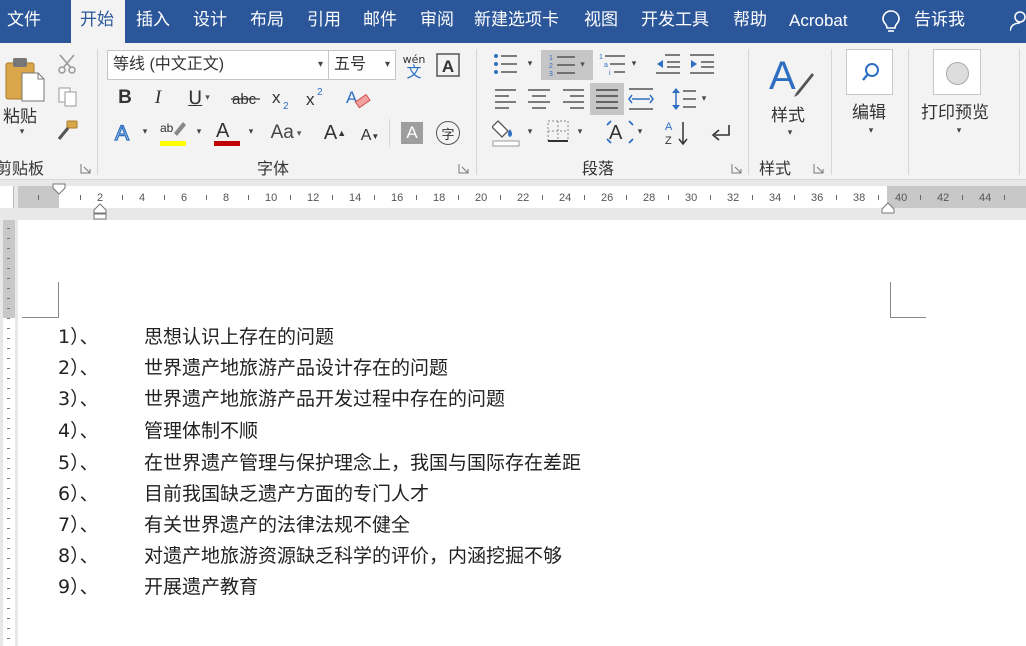  What do you see at coordinates (448, 133) in the screenshot?
I see `enclose-characters-button: 字` at bounding box center [448, 133].